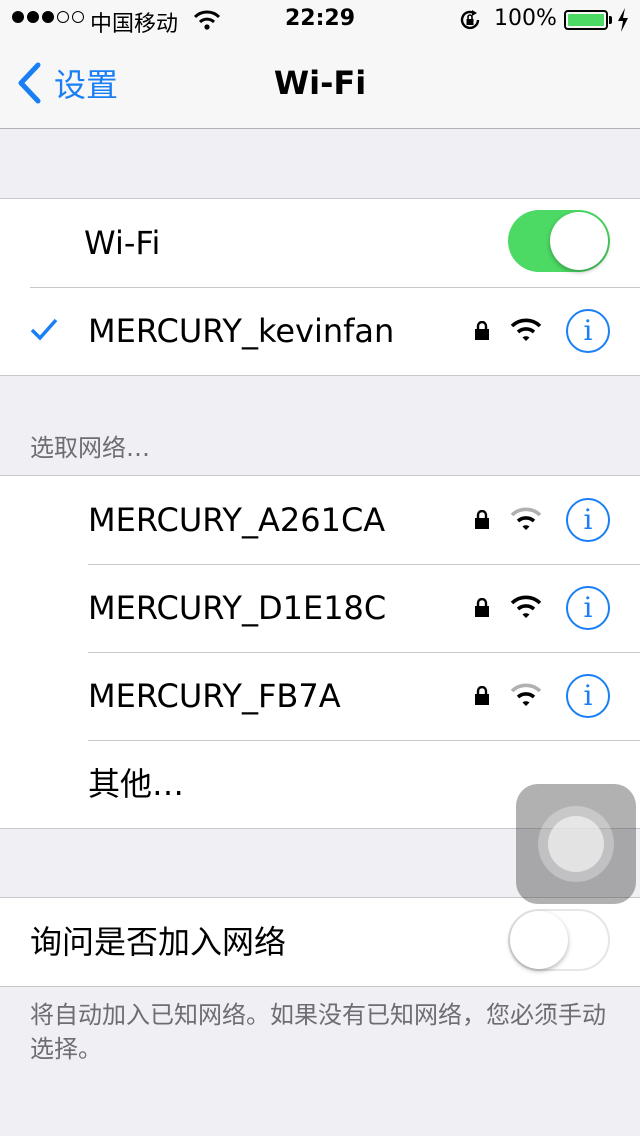 This screenshot has width=640, height=1136. What do you see at coordinates (122, 243) in the screenshot?
I see `wifi-toggle-label: Wi-Fi` at bounding box center [122, 243].